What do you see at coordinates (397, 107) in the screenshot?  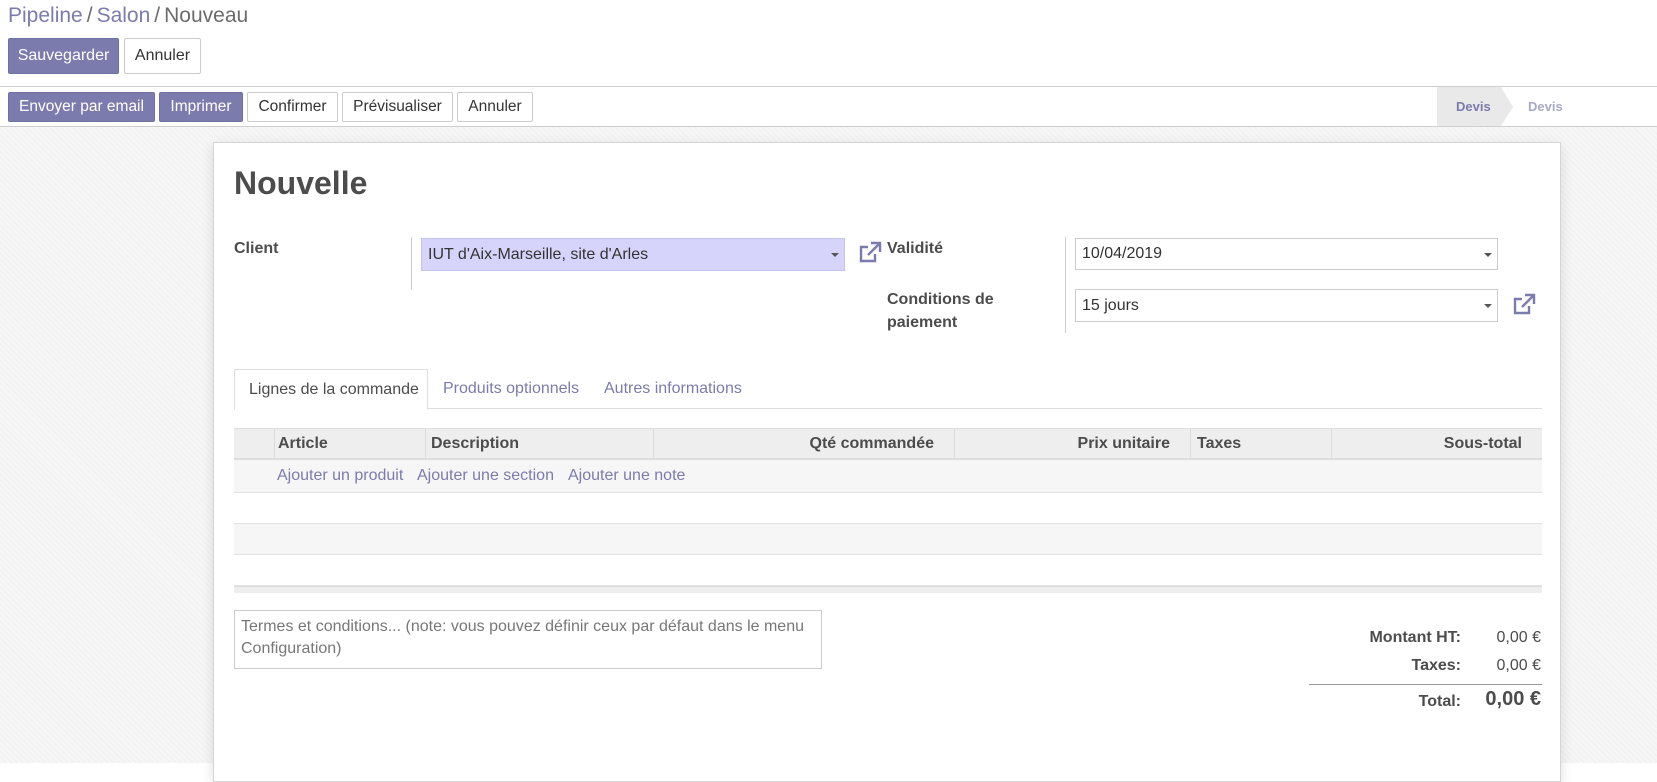 I see `preview-button: Prévisualiser` at bounding box center [397, 107].